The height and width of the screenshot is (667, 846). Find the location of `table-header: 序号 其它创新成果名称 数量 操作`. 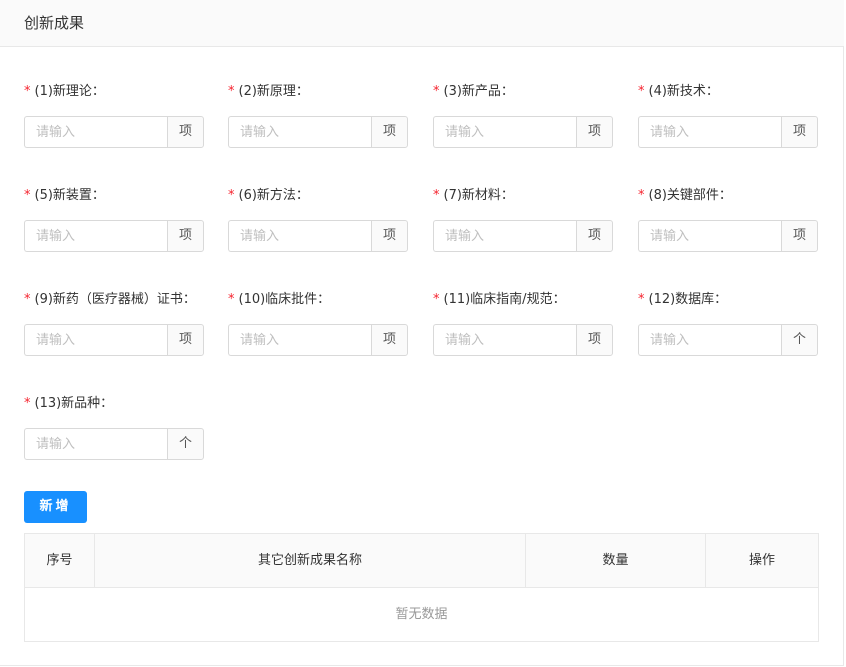

table-header: 序号 其它创新成果名称 数量 操作 is located at coordinates (421, 561).